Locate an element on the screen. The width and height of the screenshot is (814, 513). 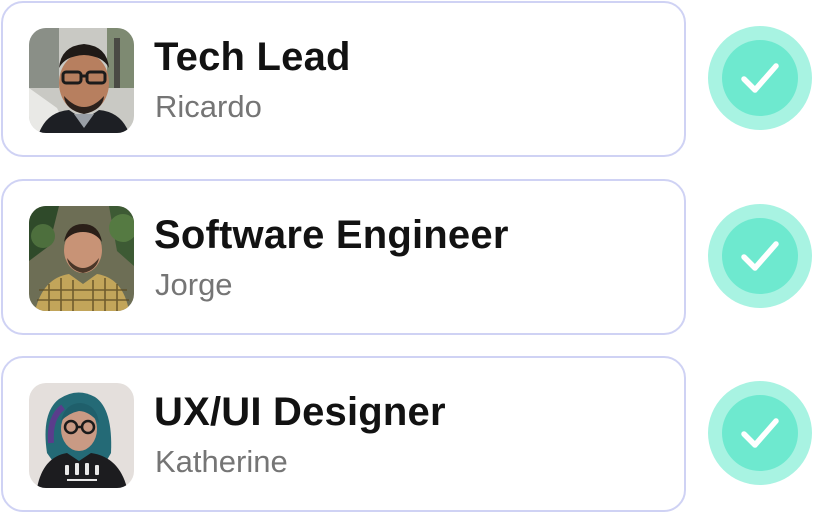
woman-blue-hair-photo is located at coordinates (81, 435).